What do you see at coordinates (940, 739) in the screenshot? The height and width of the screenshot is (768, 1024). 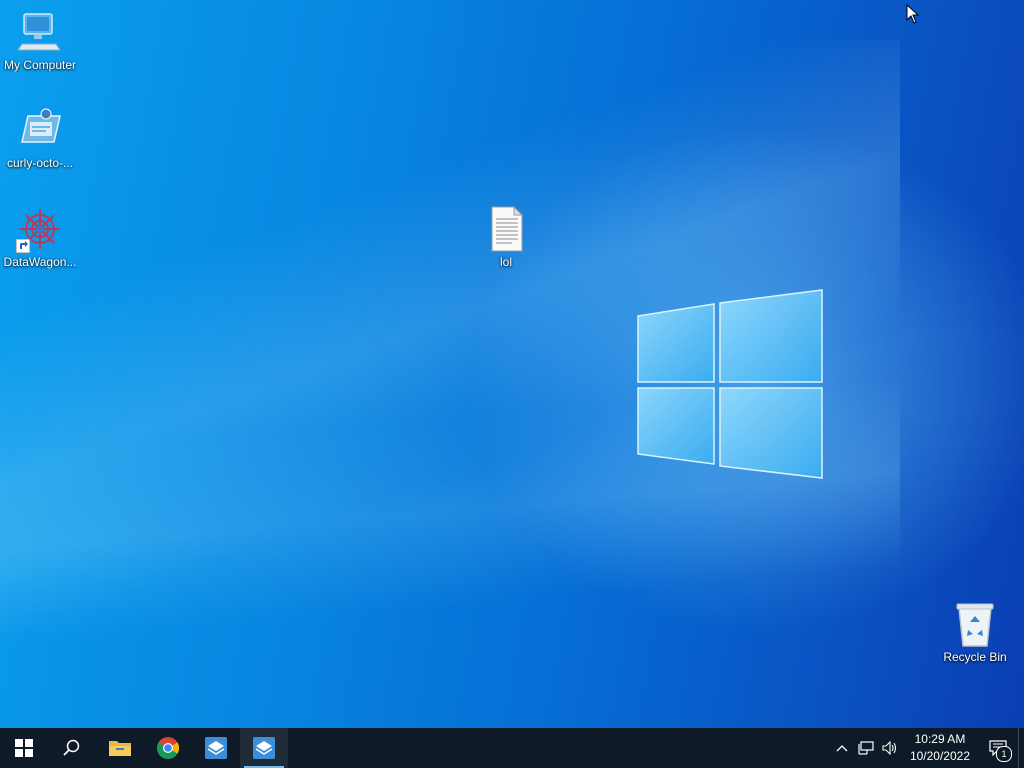 I see `clock-time: 10:29 AM` at bounding box center [940, 739].